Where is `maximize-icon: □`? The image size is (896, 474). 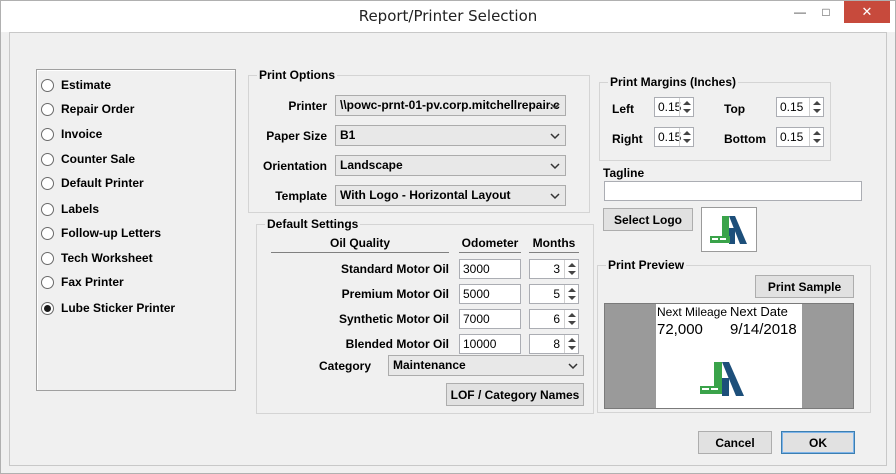 maximize-icon: □ is located at coordinates (826, 12).